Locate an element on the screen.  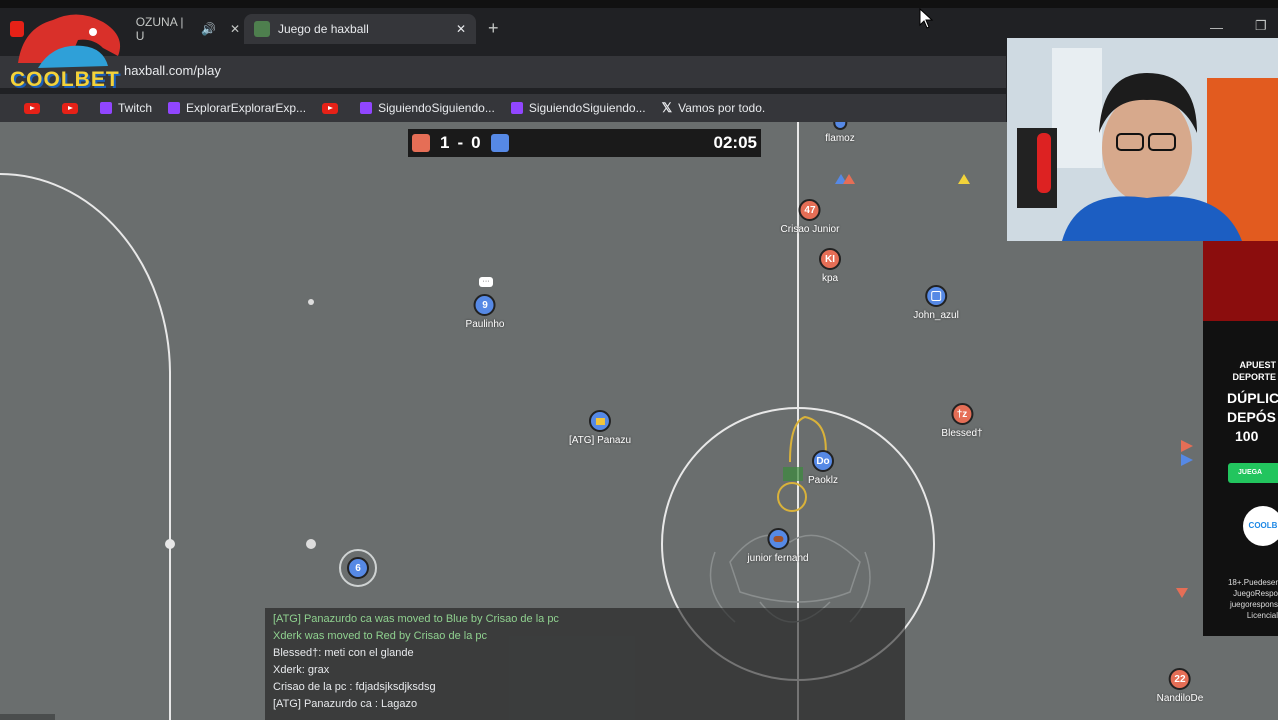
player-name: NandiloDe is located at coordinates (1179, 698).